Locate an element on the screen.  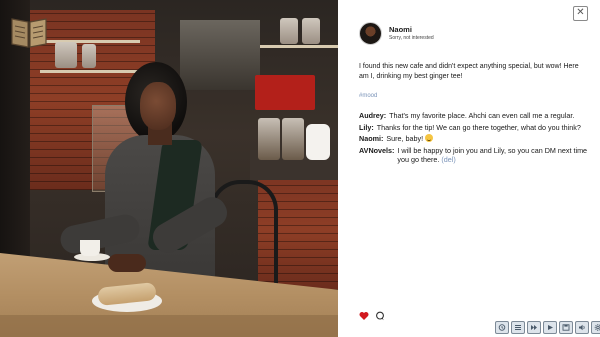
character-hand is located at coordinates (127, 263).